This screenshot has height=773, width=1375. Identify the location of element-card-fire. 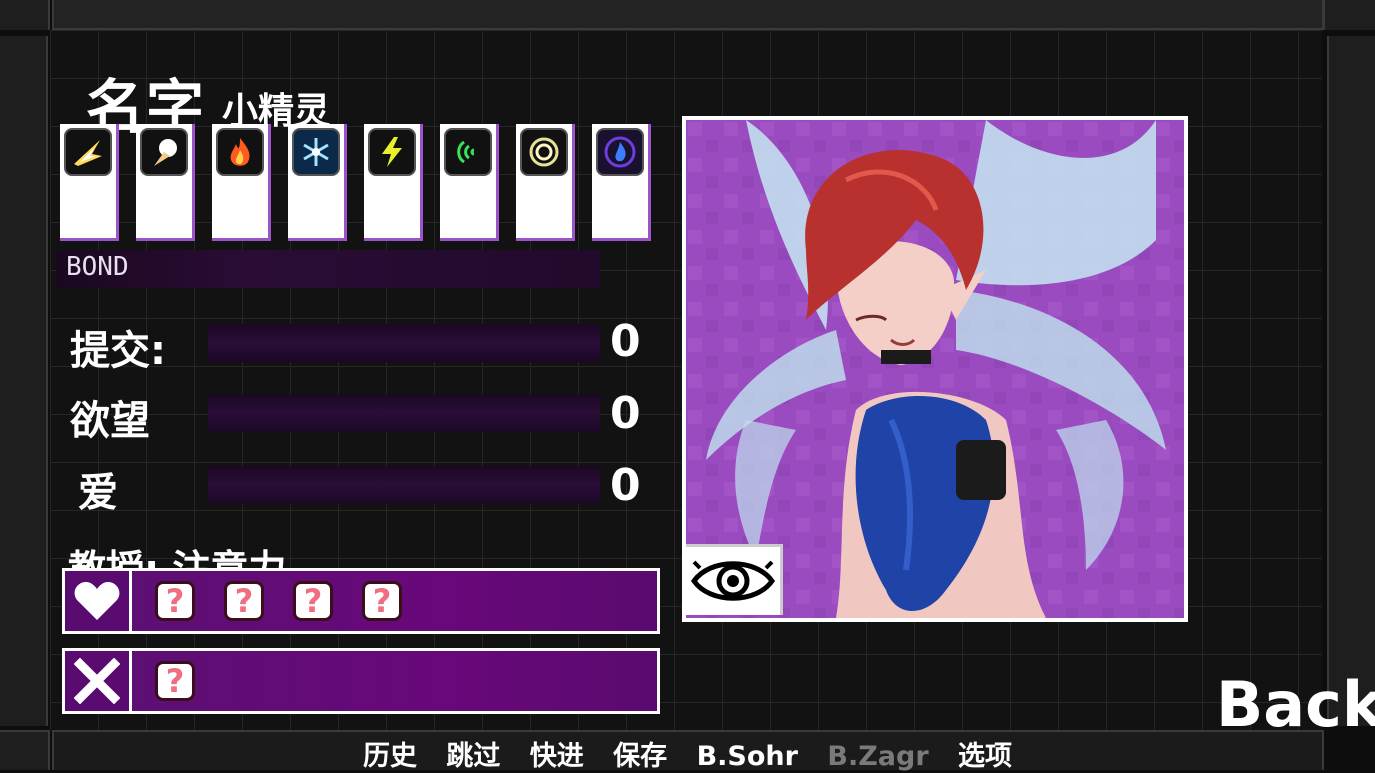
(241, 182).